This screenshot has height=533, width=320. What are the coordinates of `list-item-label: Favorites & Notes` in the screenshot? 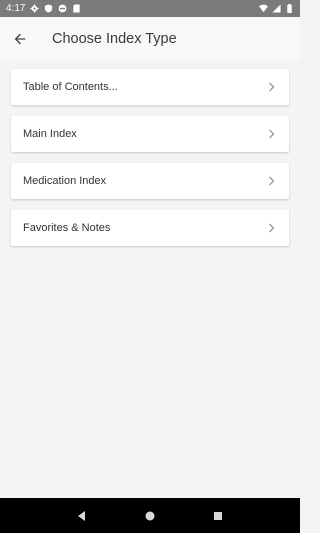 It's located at (67, 228).